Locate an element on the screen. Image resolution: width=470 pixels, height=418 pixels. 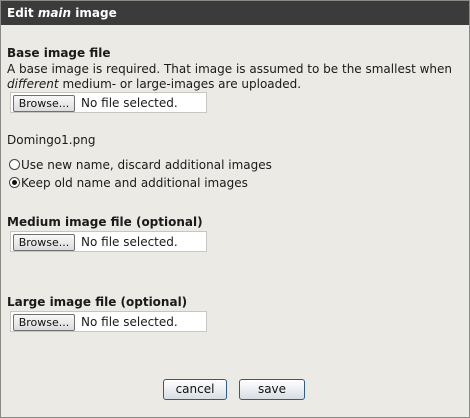
base-desc-emphasis: different is located at coordinates (33, 84).